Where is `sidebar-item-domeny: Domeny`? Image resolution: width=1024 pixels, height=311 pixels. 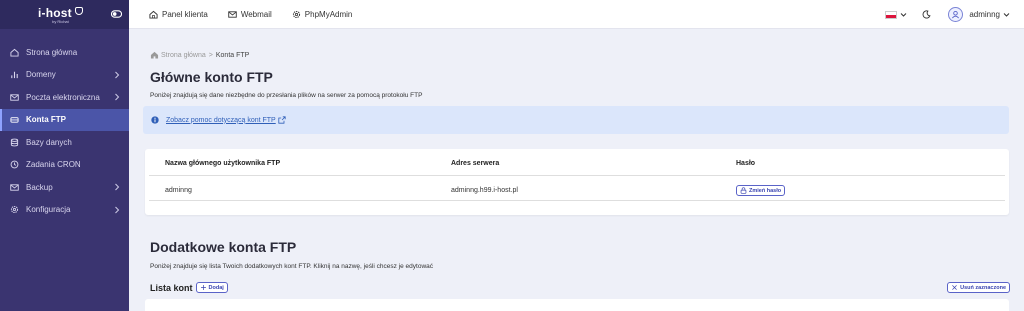
sidebar-item-domeny: Domeny is located at coordinates (64, 75).